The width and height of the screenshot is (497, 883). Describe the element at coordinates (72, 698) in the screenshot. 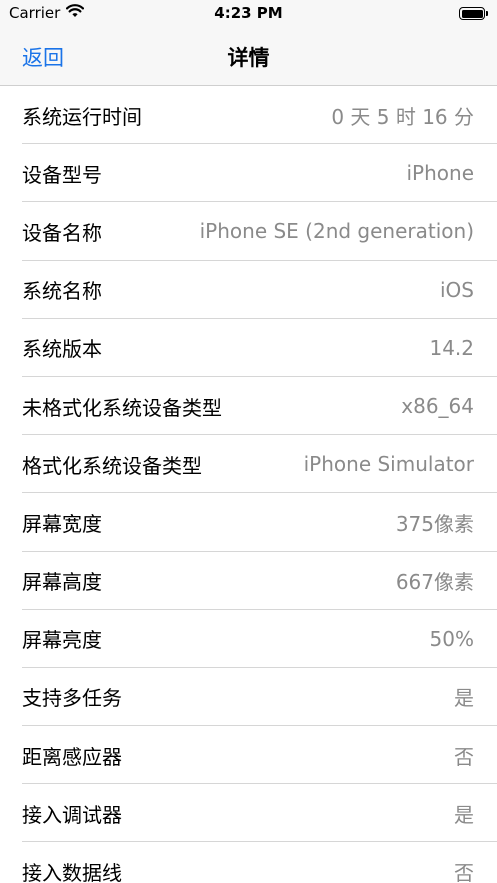

I see `row-label: 支持多任务` at that location.